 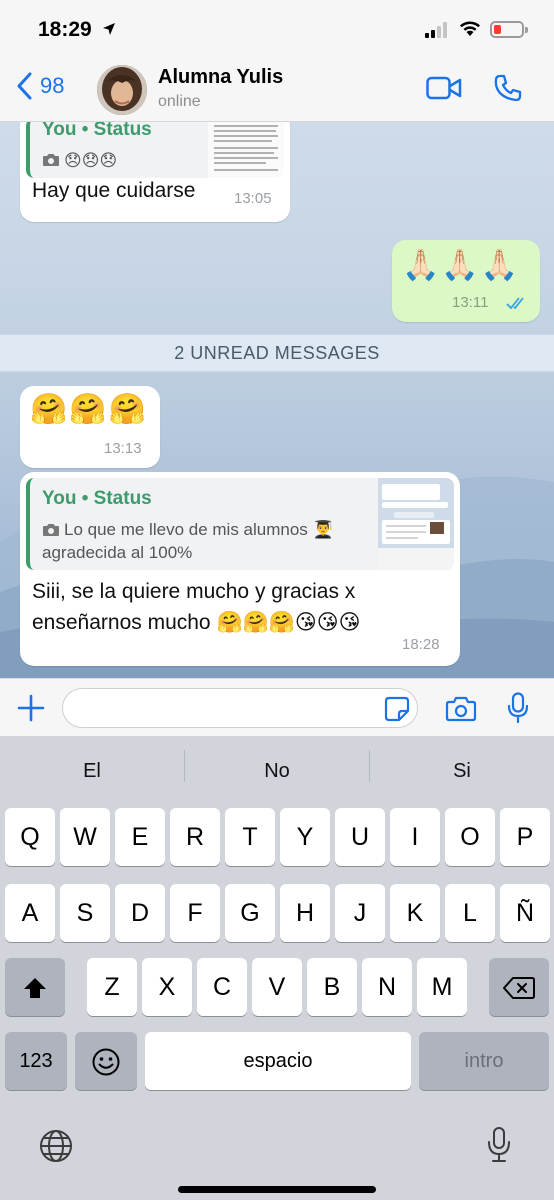 I want to click on message-text: 🤗🤗🤗, so click(x=89, y=409).